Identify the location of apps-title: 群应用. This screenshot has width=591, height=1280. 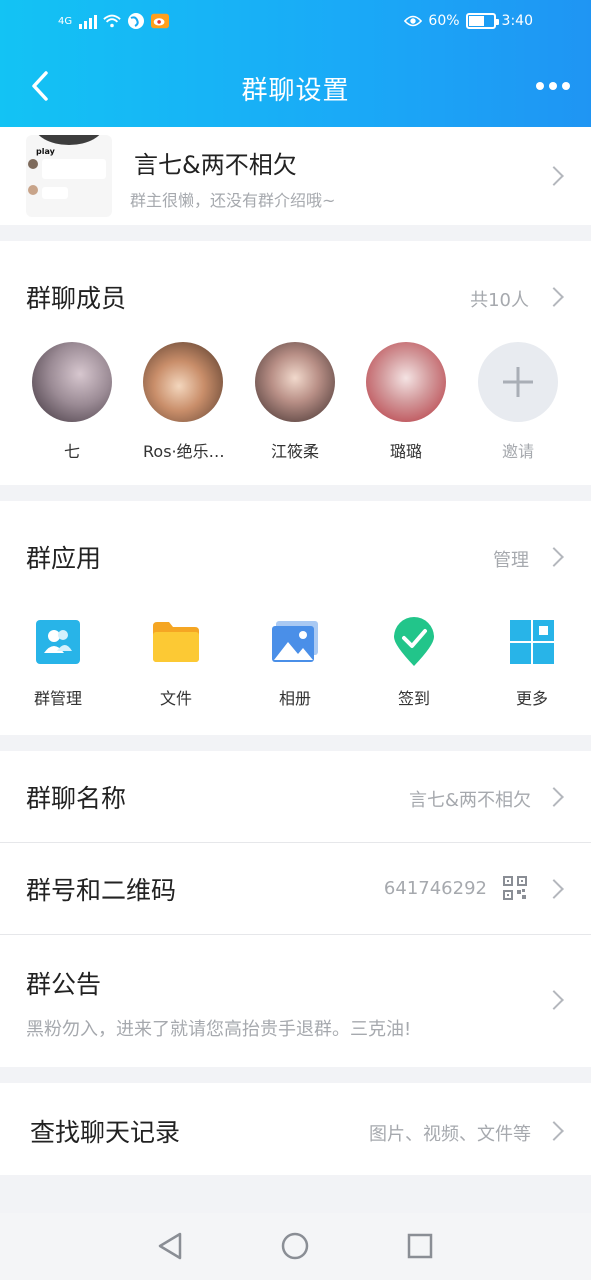
(64, 558).